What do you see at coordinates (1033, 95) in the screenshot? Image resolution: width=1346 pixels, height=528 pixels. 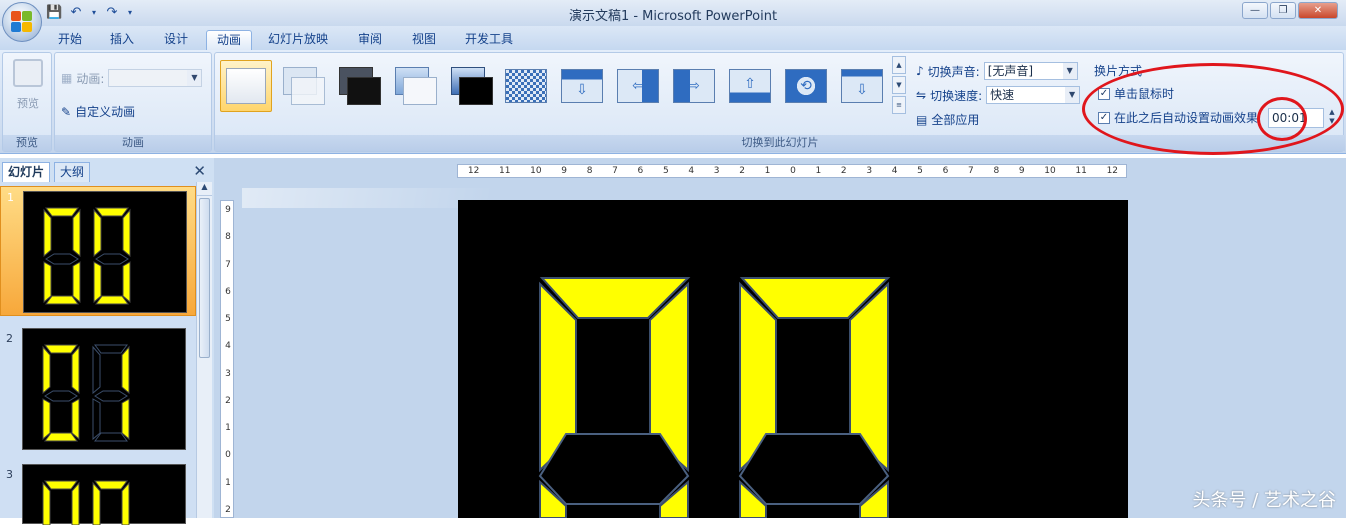 I see `transition-speed-combo: 快速 ▼` at bounding box center [1033, 95].